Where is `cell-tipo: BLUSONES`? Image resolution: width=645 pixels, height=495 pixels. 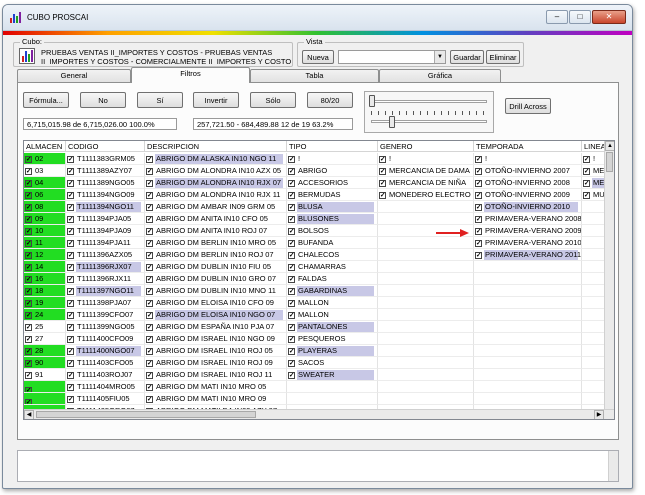
cell-tipo: BLUSONES is located at coordinates (332, 219).